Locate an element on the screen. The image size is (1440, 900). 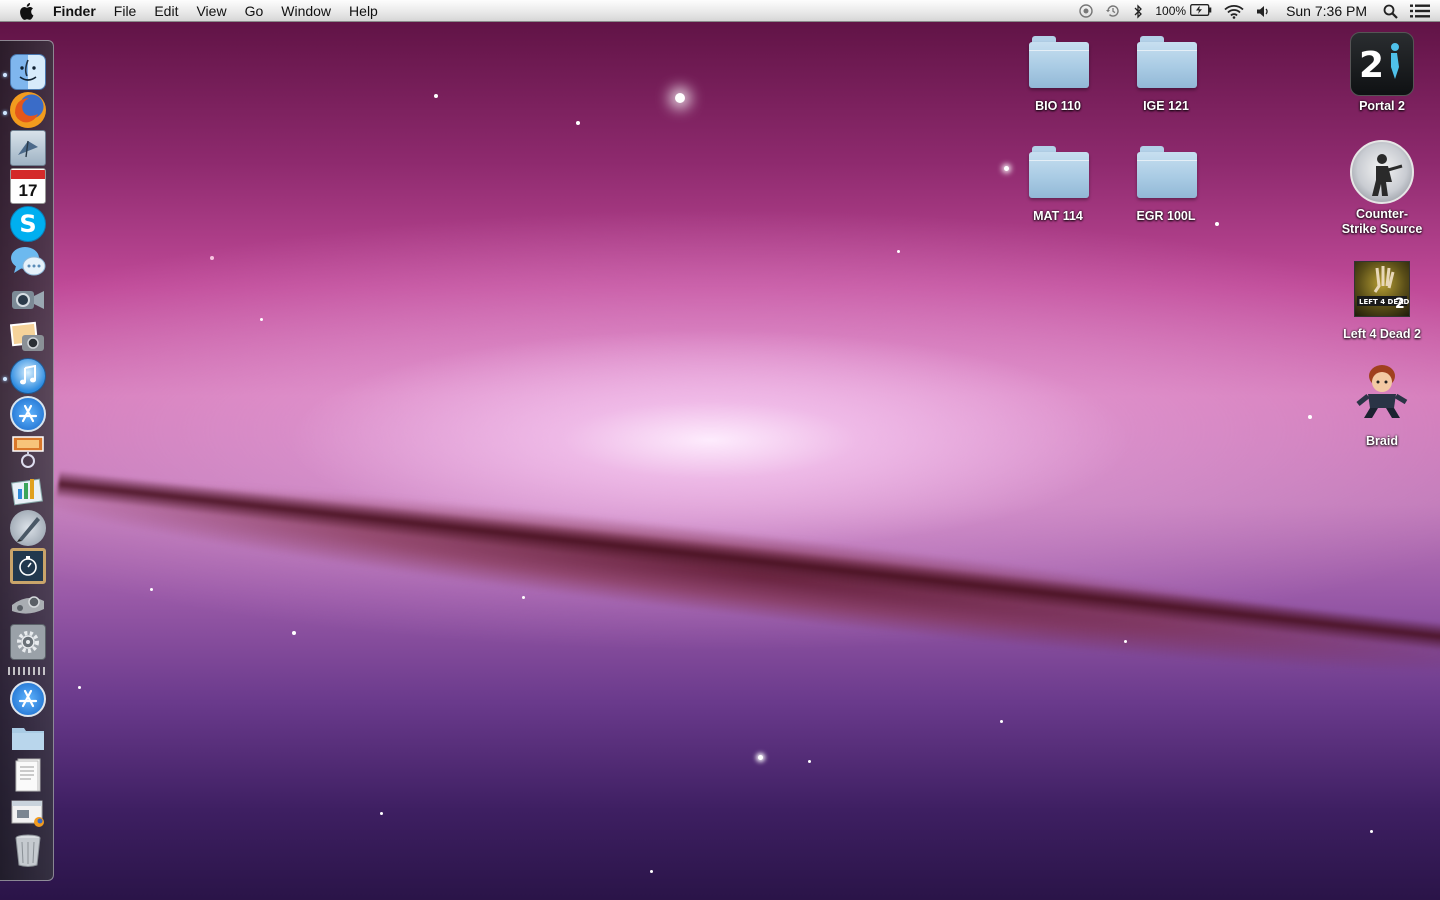
folder-label: EGR 100L is located at coordinates (1166, 216).